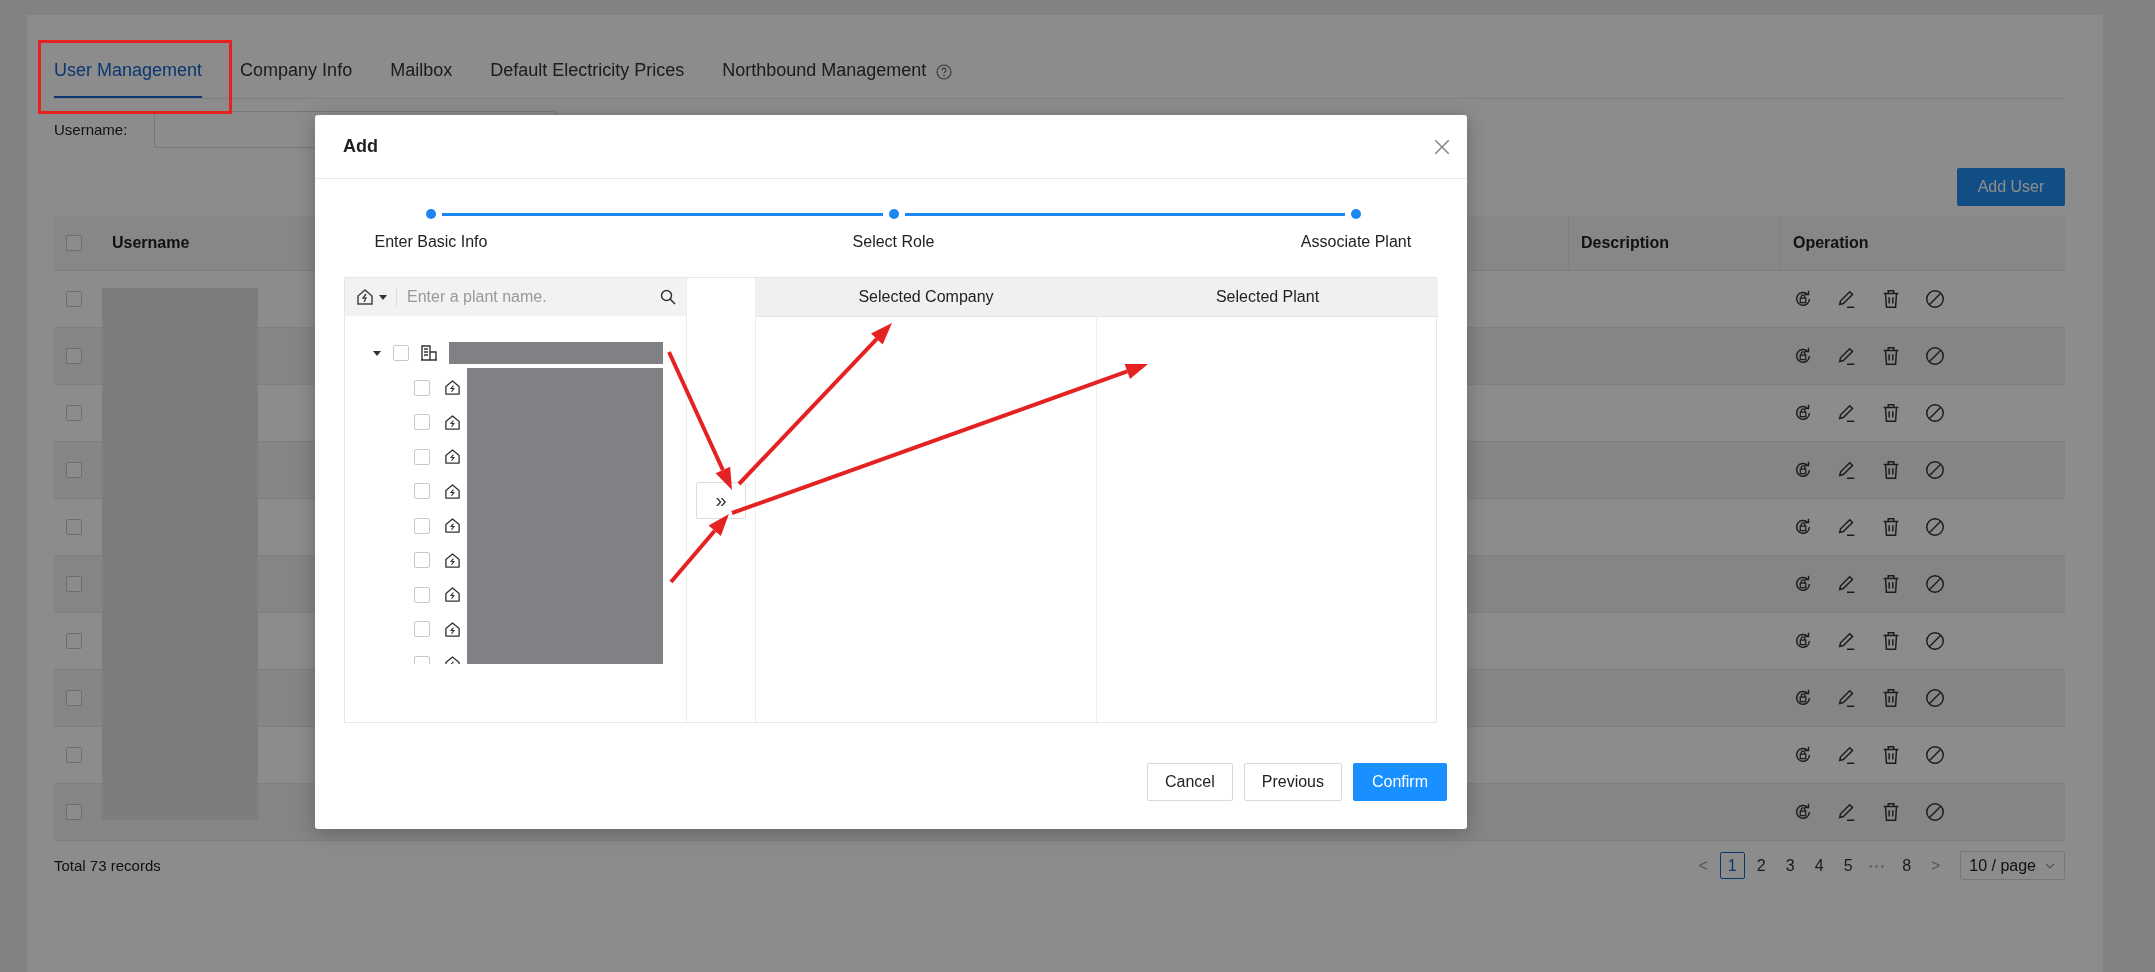 Image resolution: width=2155 pixels, height=972 pixels. What do you see at coordinates (1267, 297) in the screenshot?
I see `list-header: Selected Plant` at bounding box center [1267, 297].